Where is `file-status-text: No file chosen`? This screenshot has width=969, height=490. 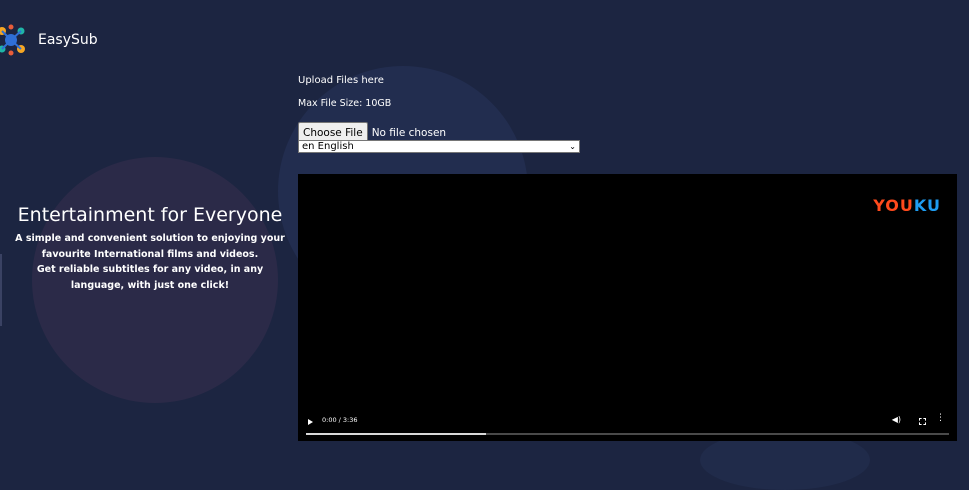
file-status-text: No file chosen is located at coordinates (409, 132).